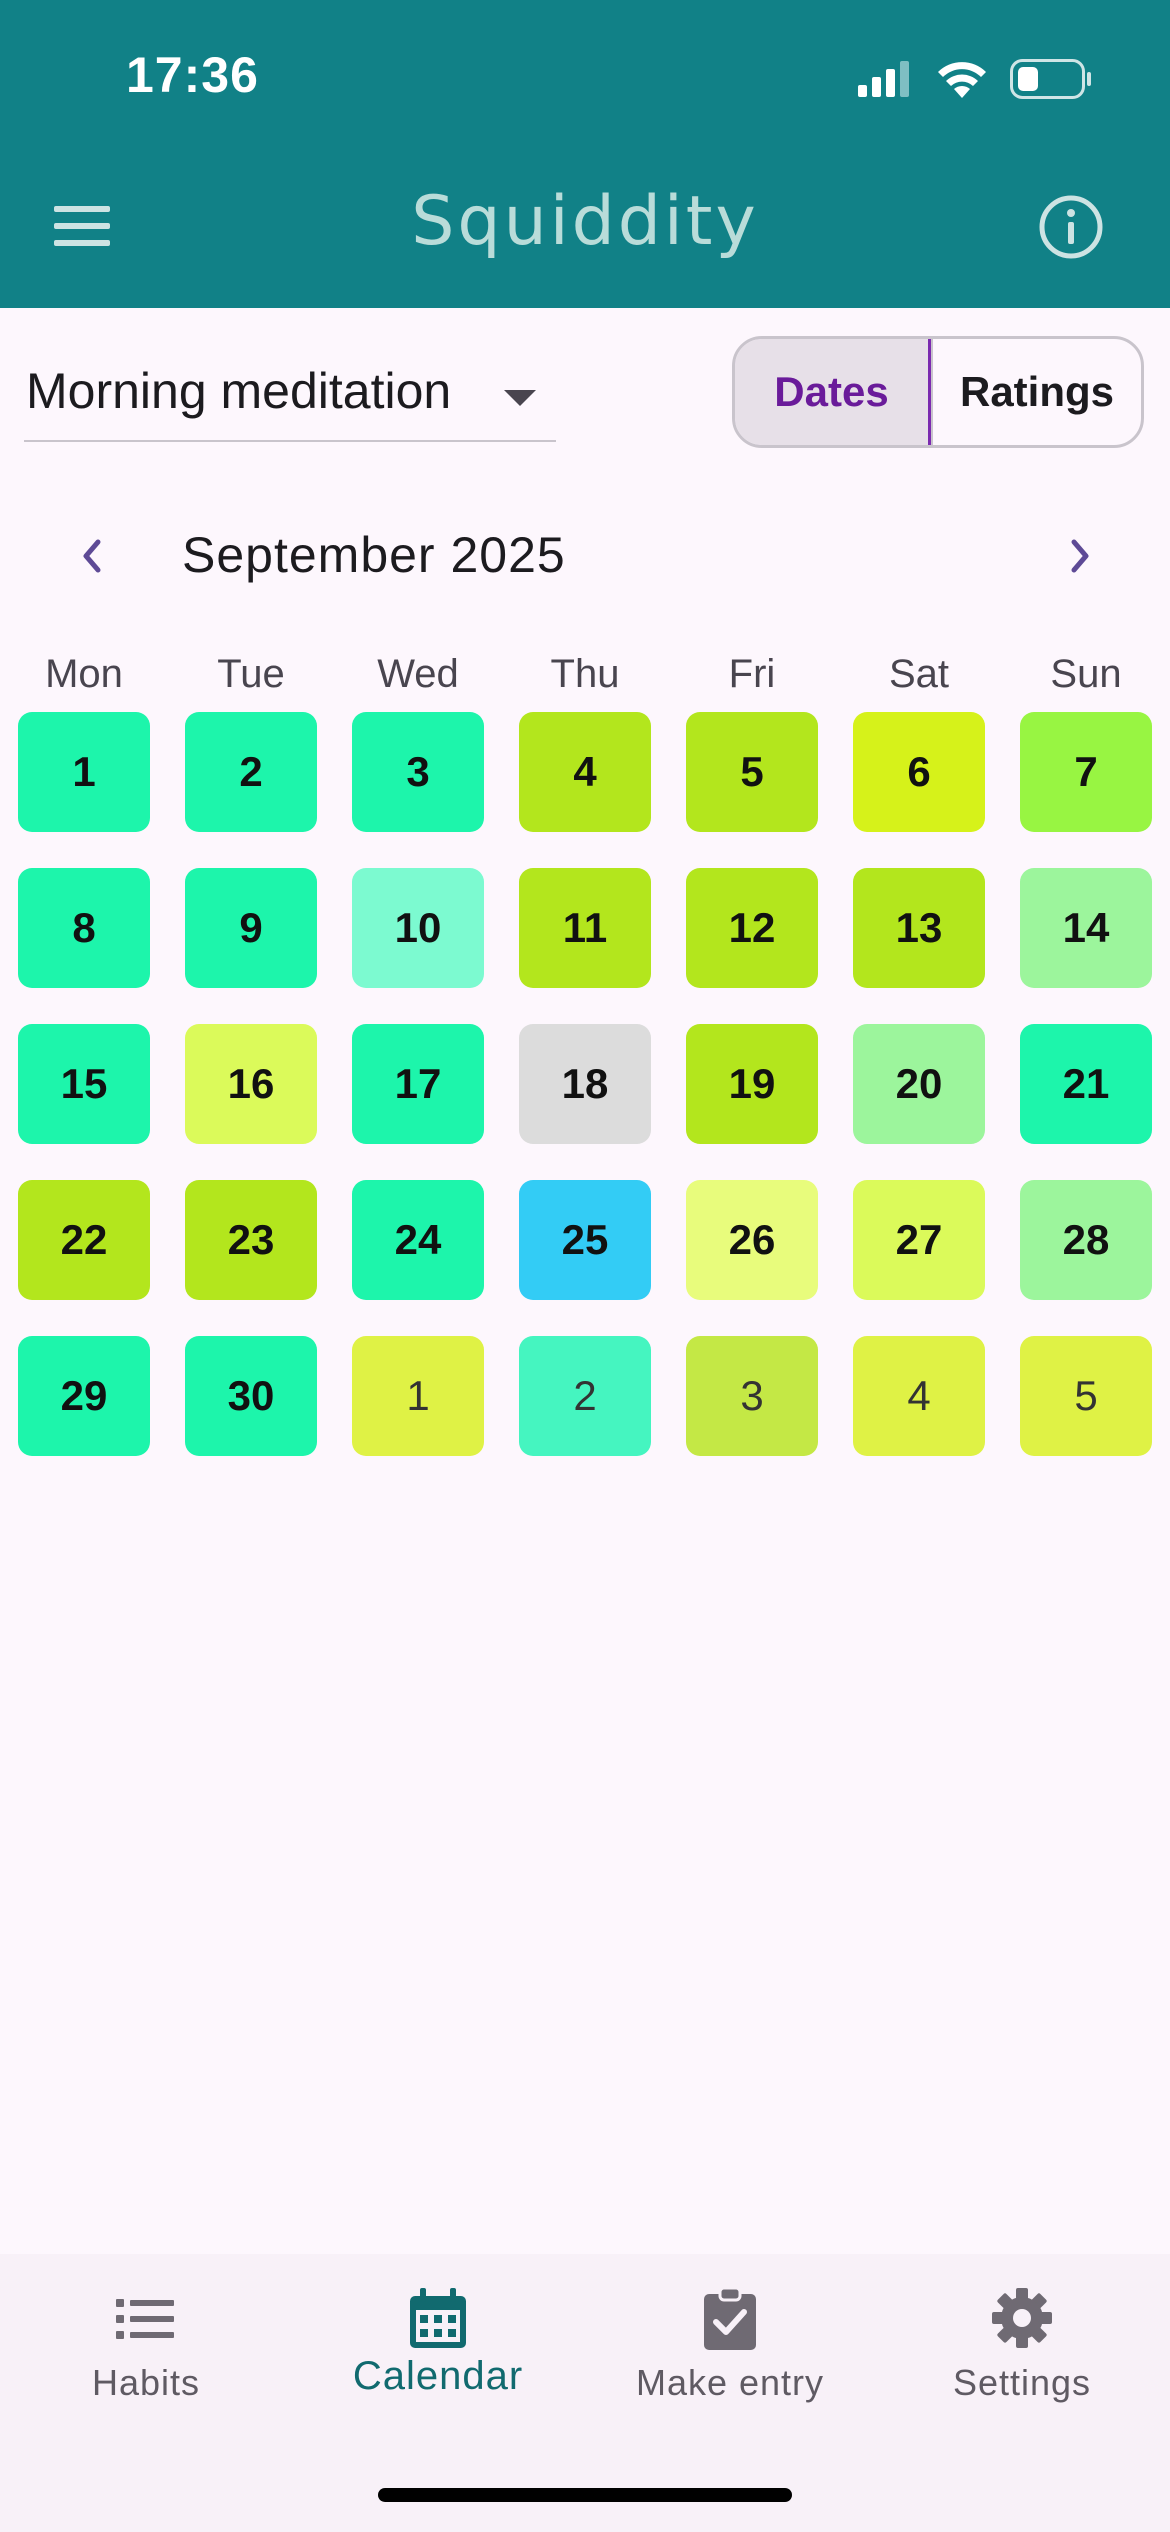 The height and width of the screenshot is (2532, 1170). What do you see at coordinates (251, 1084) in the screenshot?
I see `calendar-day-cell: 16` at bounding box center [251, 1084].